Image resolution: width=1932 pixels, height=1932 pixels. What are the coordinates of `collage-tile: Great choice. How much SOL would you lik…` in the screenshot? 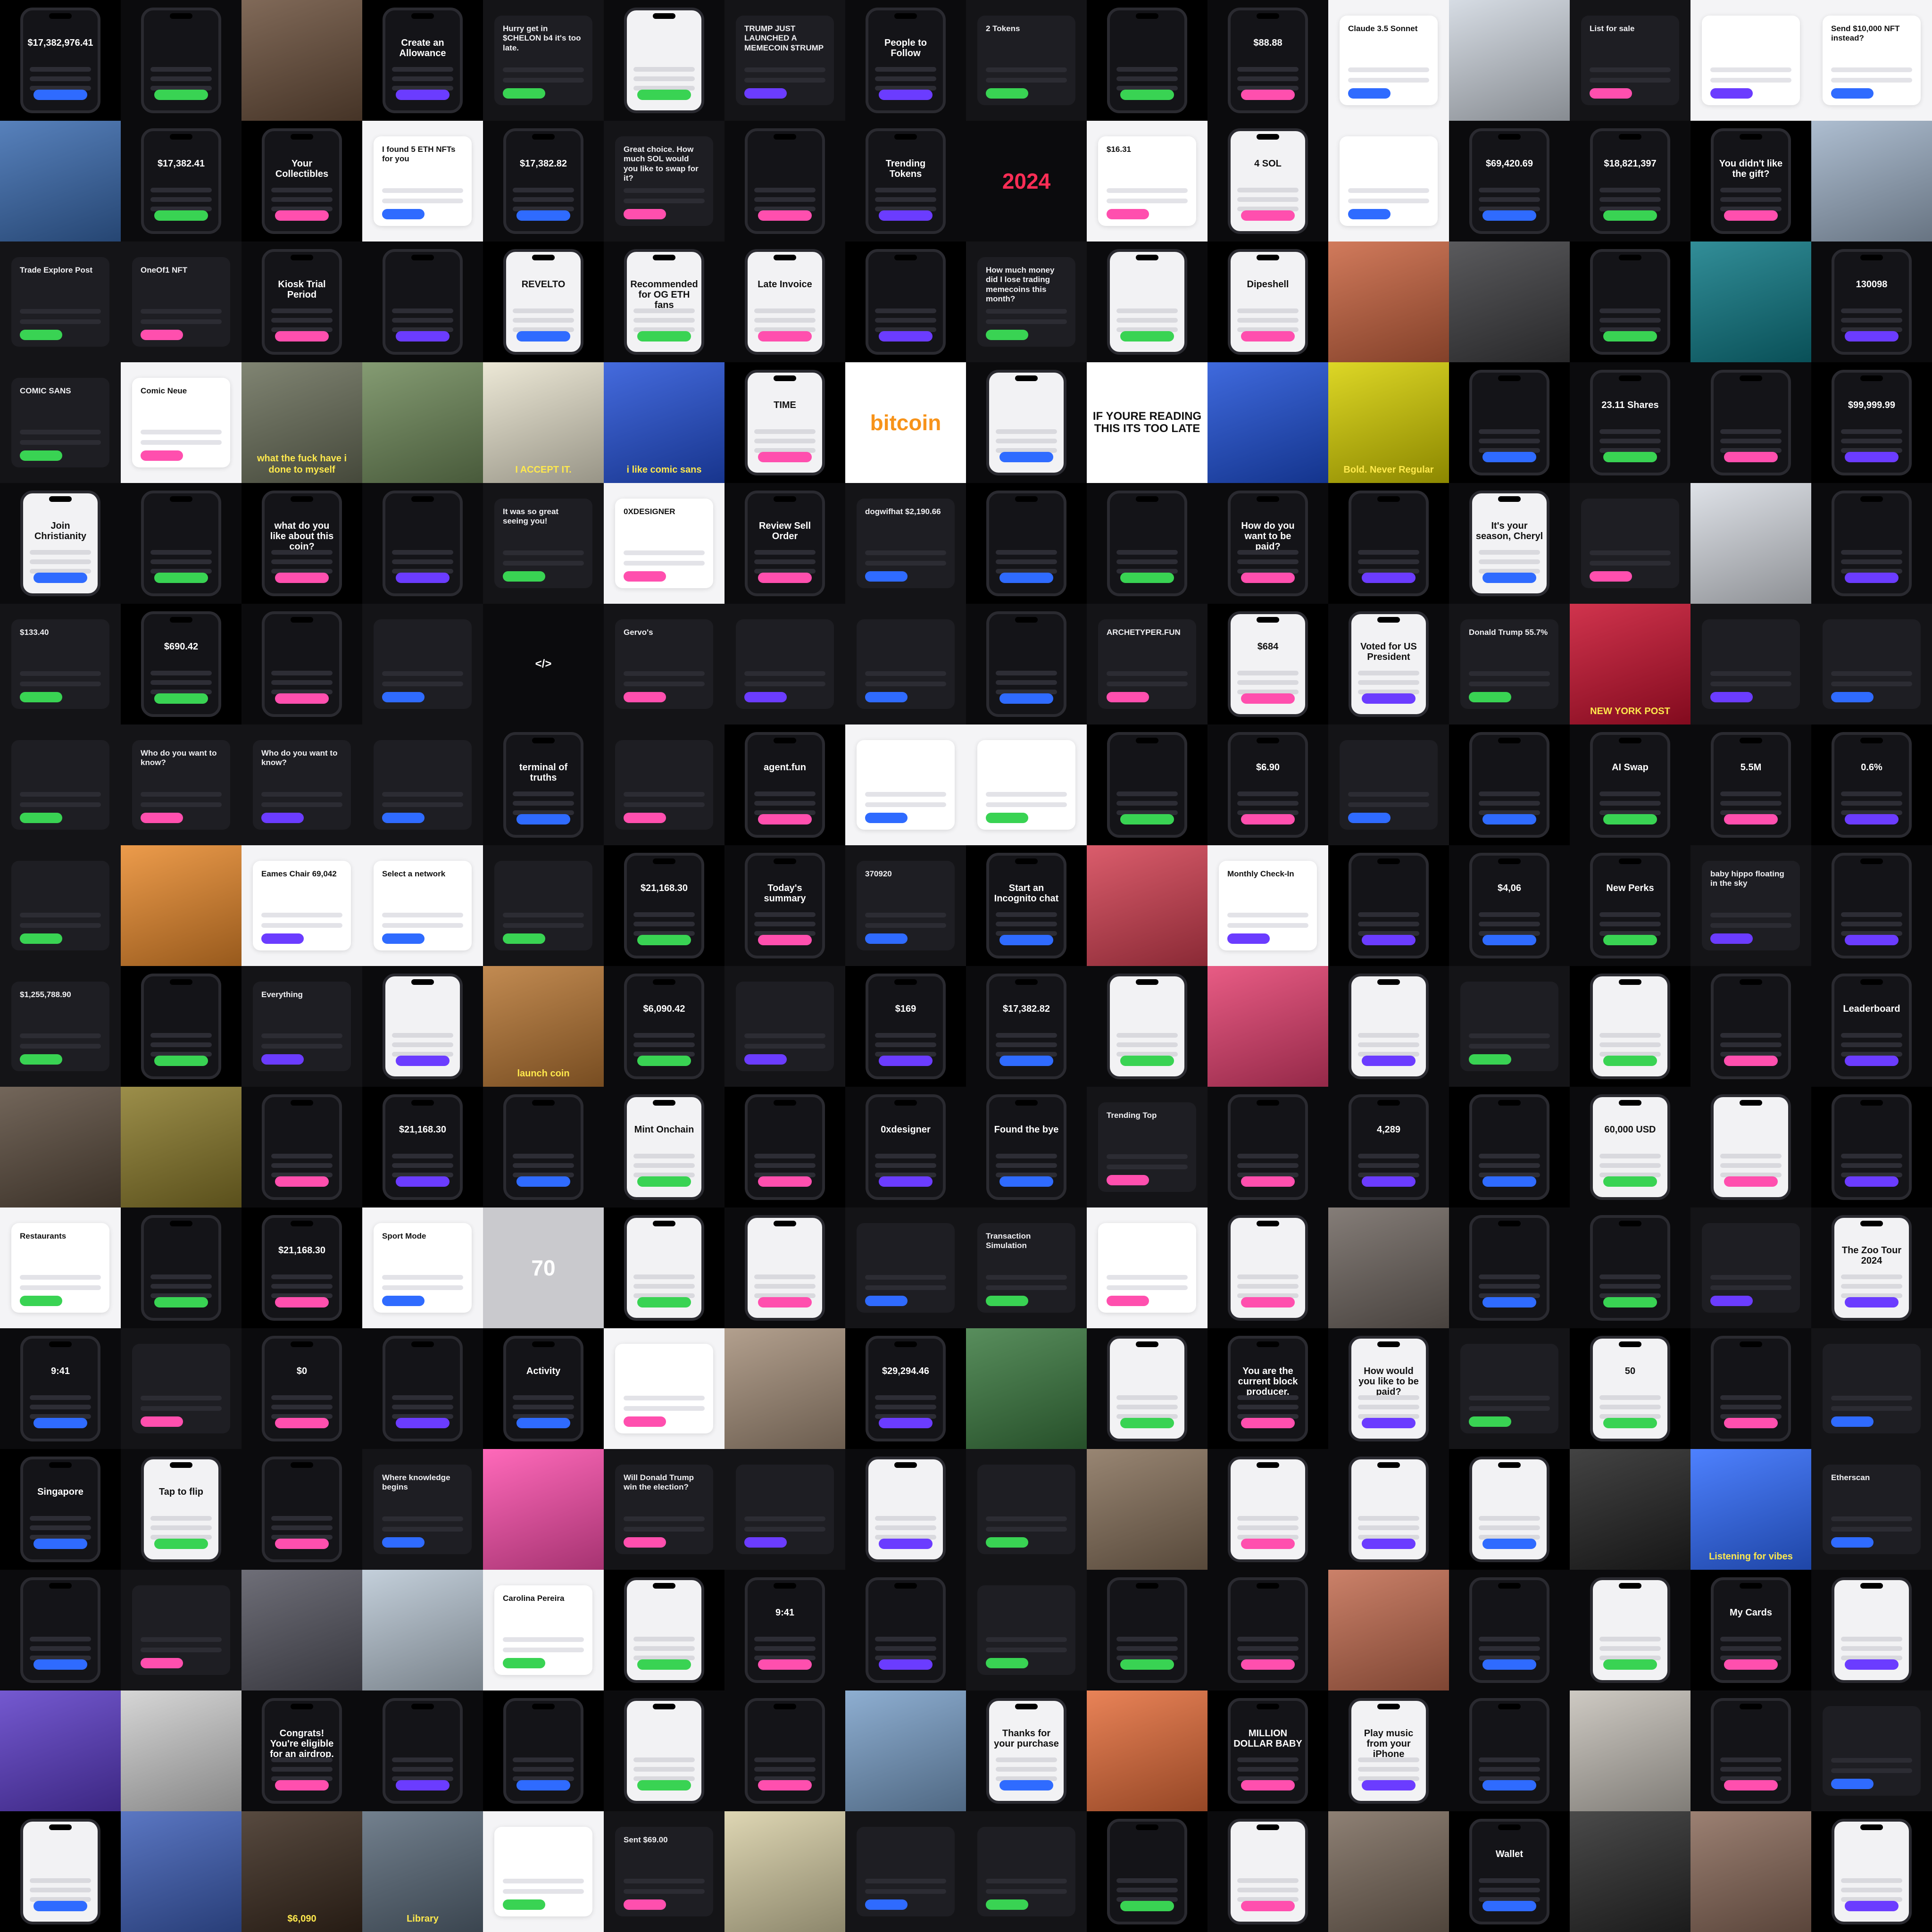 It's located at (664, 182).